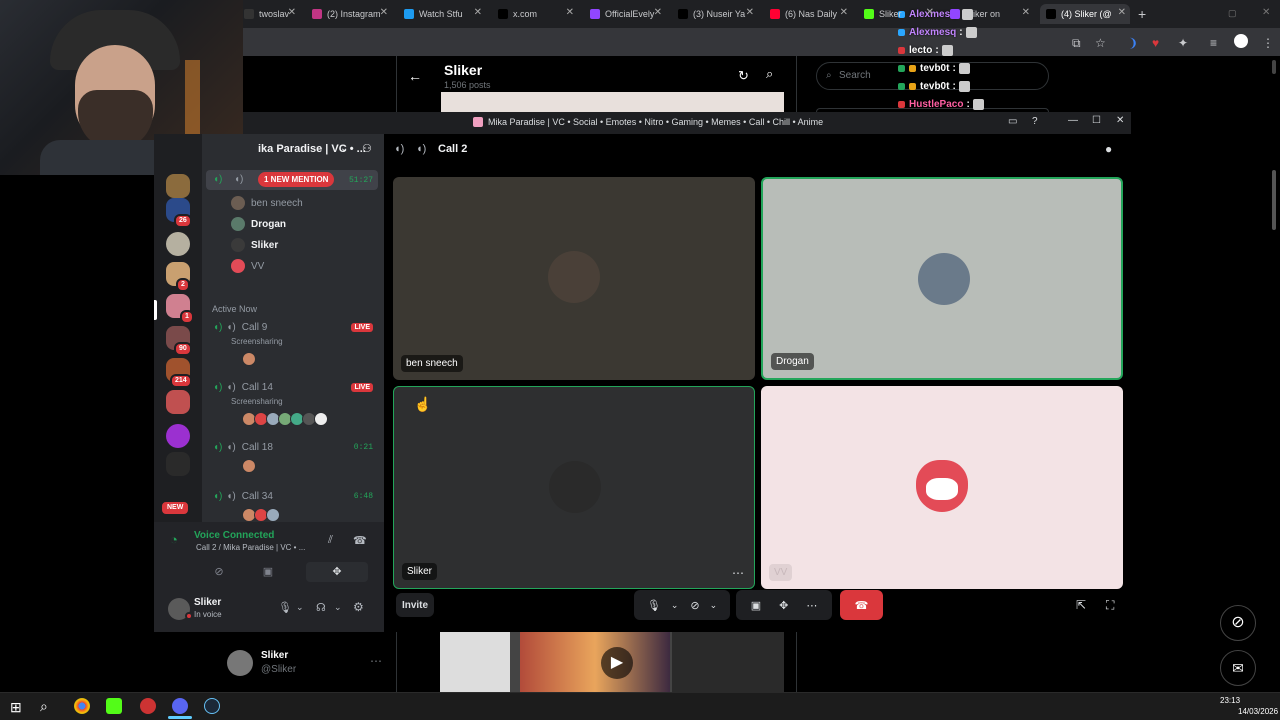  Describe the element at coordinates (360, 540) in the screenshot. I see `disconnect-icon: ☎` at that location.